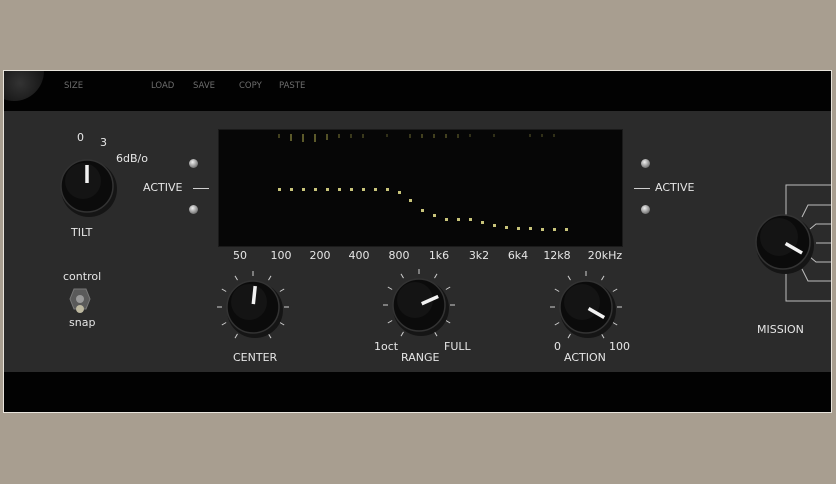 The image size is (836, 484). Describe the element at coordinates (645, 209) in the screenshot. I see `led-right-bottom` at that location.